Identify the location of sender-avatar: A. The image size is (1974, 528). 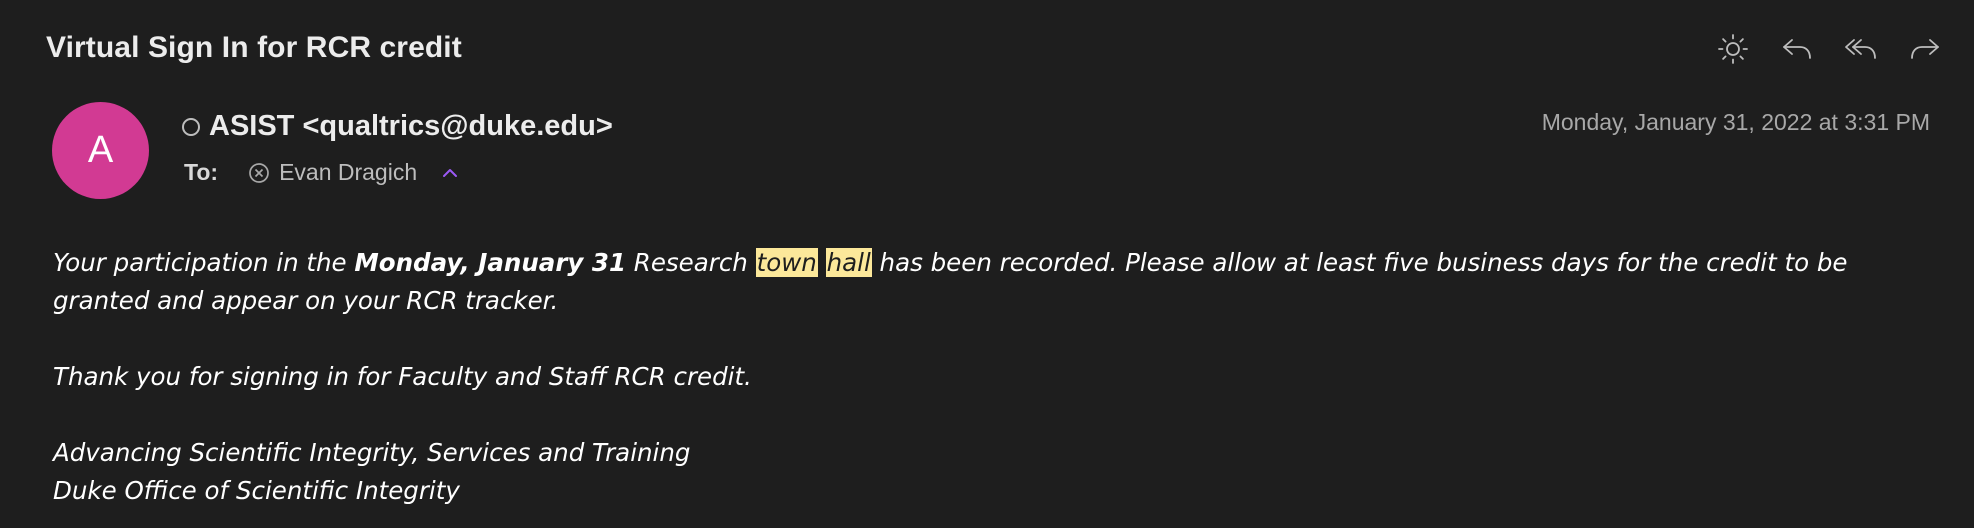
(100, 150).